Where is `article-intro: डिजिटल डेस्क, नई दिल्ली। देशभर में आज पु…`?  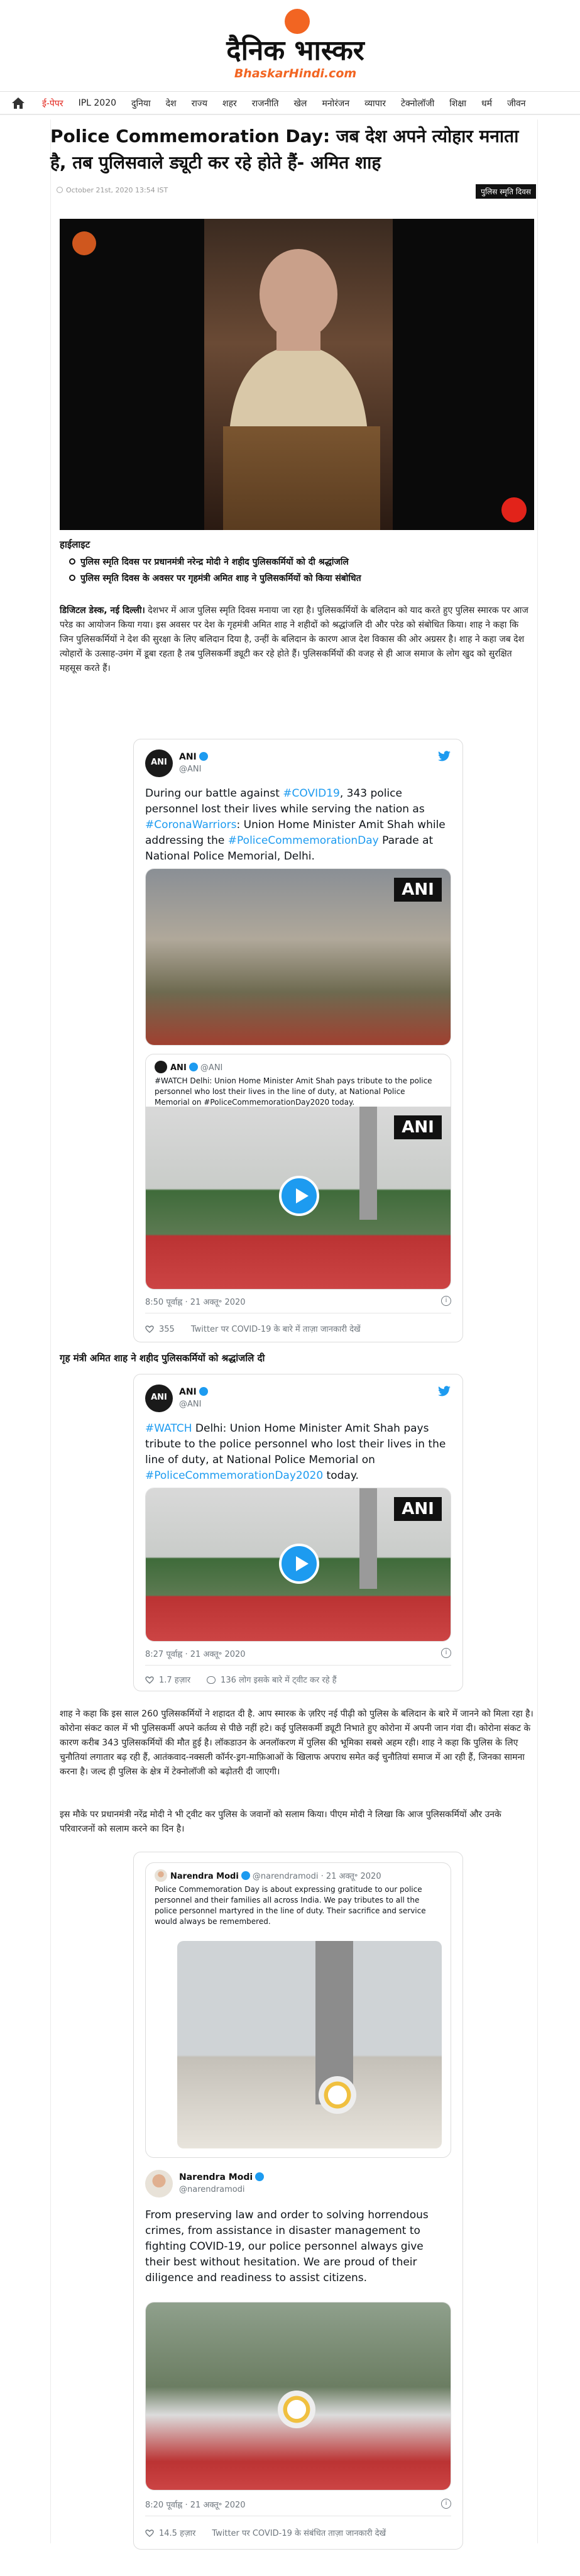 article-intro: डिजिटल डेस्क, नई दिल्ली। देशभर में आज पु… is located at coordinates (294, 639).